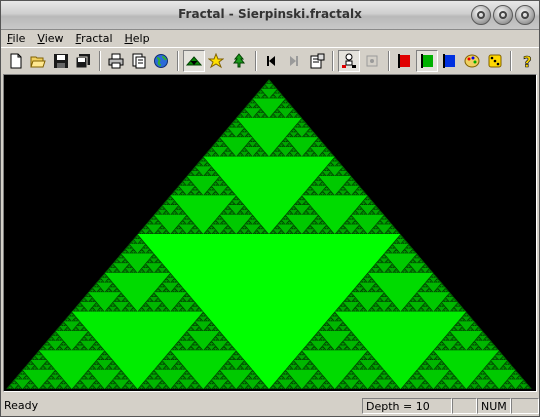  I want to click on triangle-fractal-button, so click(193, 60).